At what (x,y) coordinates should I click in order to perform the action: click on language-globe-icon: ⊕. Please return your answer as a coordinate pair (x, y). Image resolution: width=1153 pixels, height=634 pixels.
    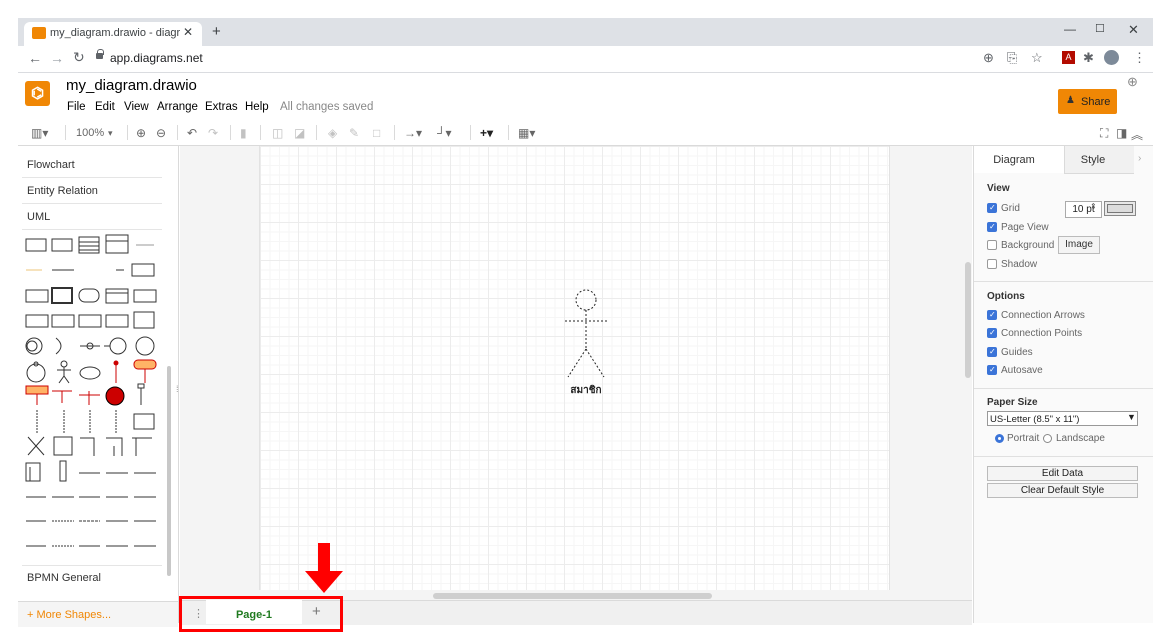
    Looking at the image, I should click on (1132, 82).